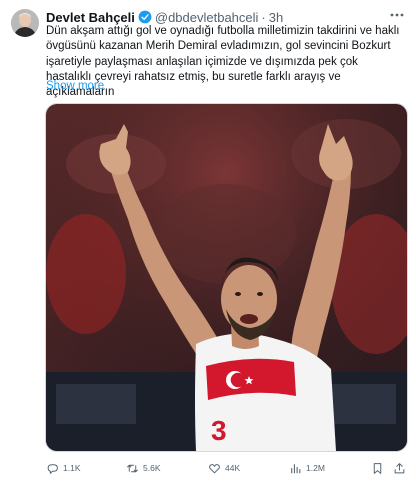 The image size is (416, 482). I want to click on jersey-number: 3, so click(219, 430).